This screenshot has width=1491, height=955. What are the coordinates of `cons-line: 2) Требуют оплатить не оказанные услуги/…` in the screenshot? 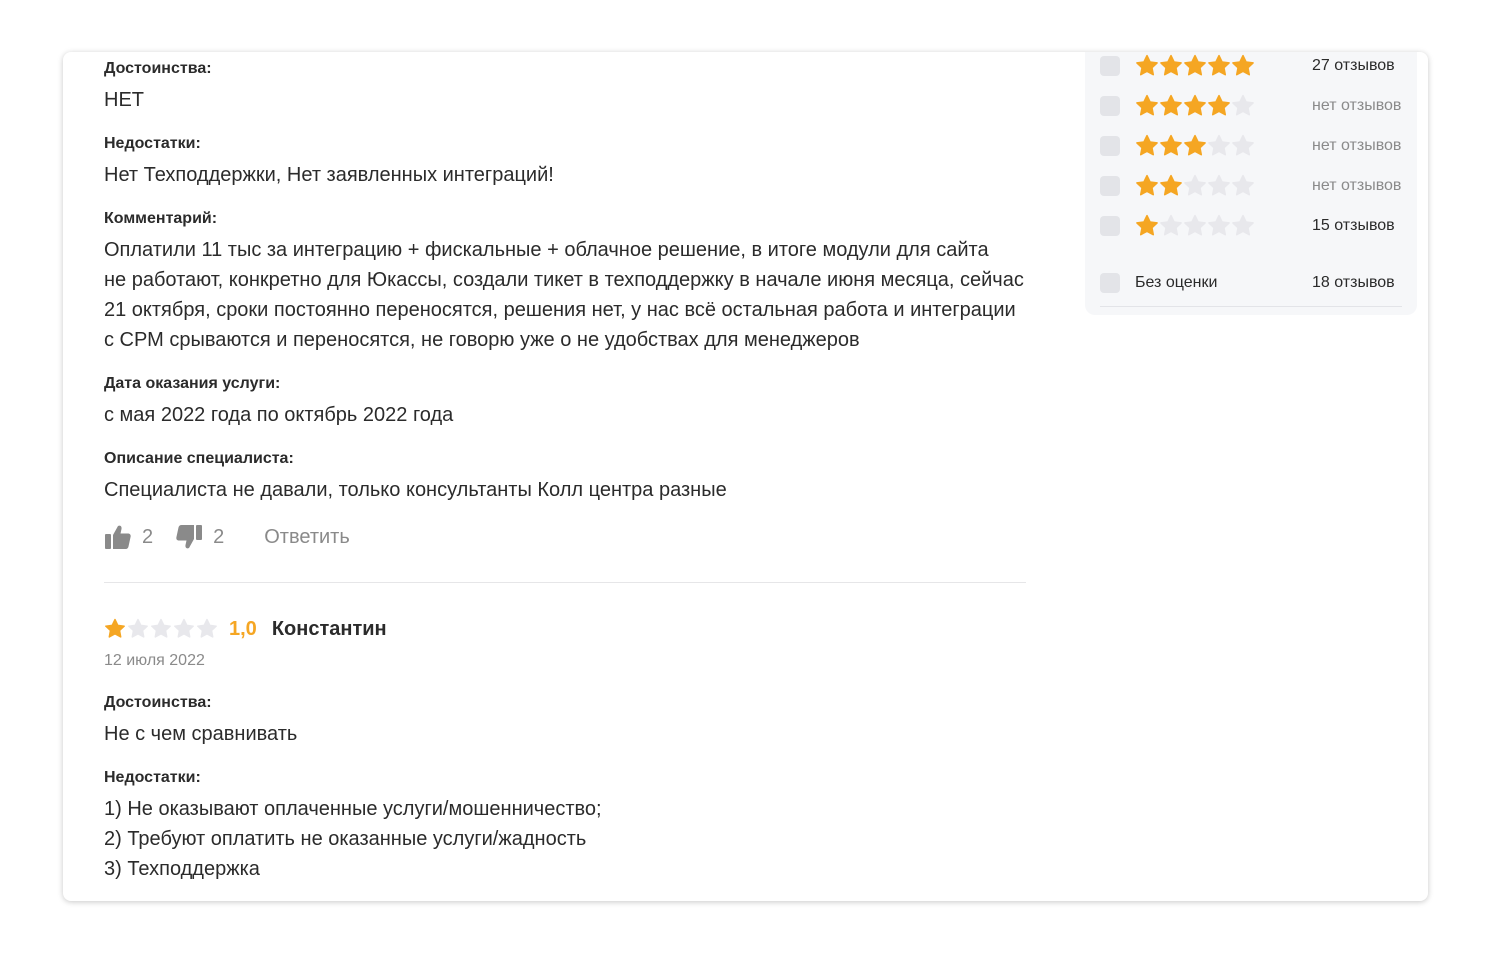 It's located at (345, 839).